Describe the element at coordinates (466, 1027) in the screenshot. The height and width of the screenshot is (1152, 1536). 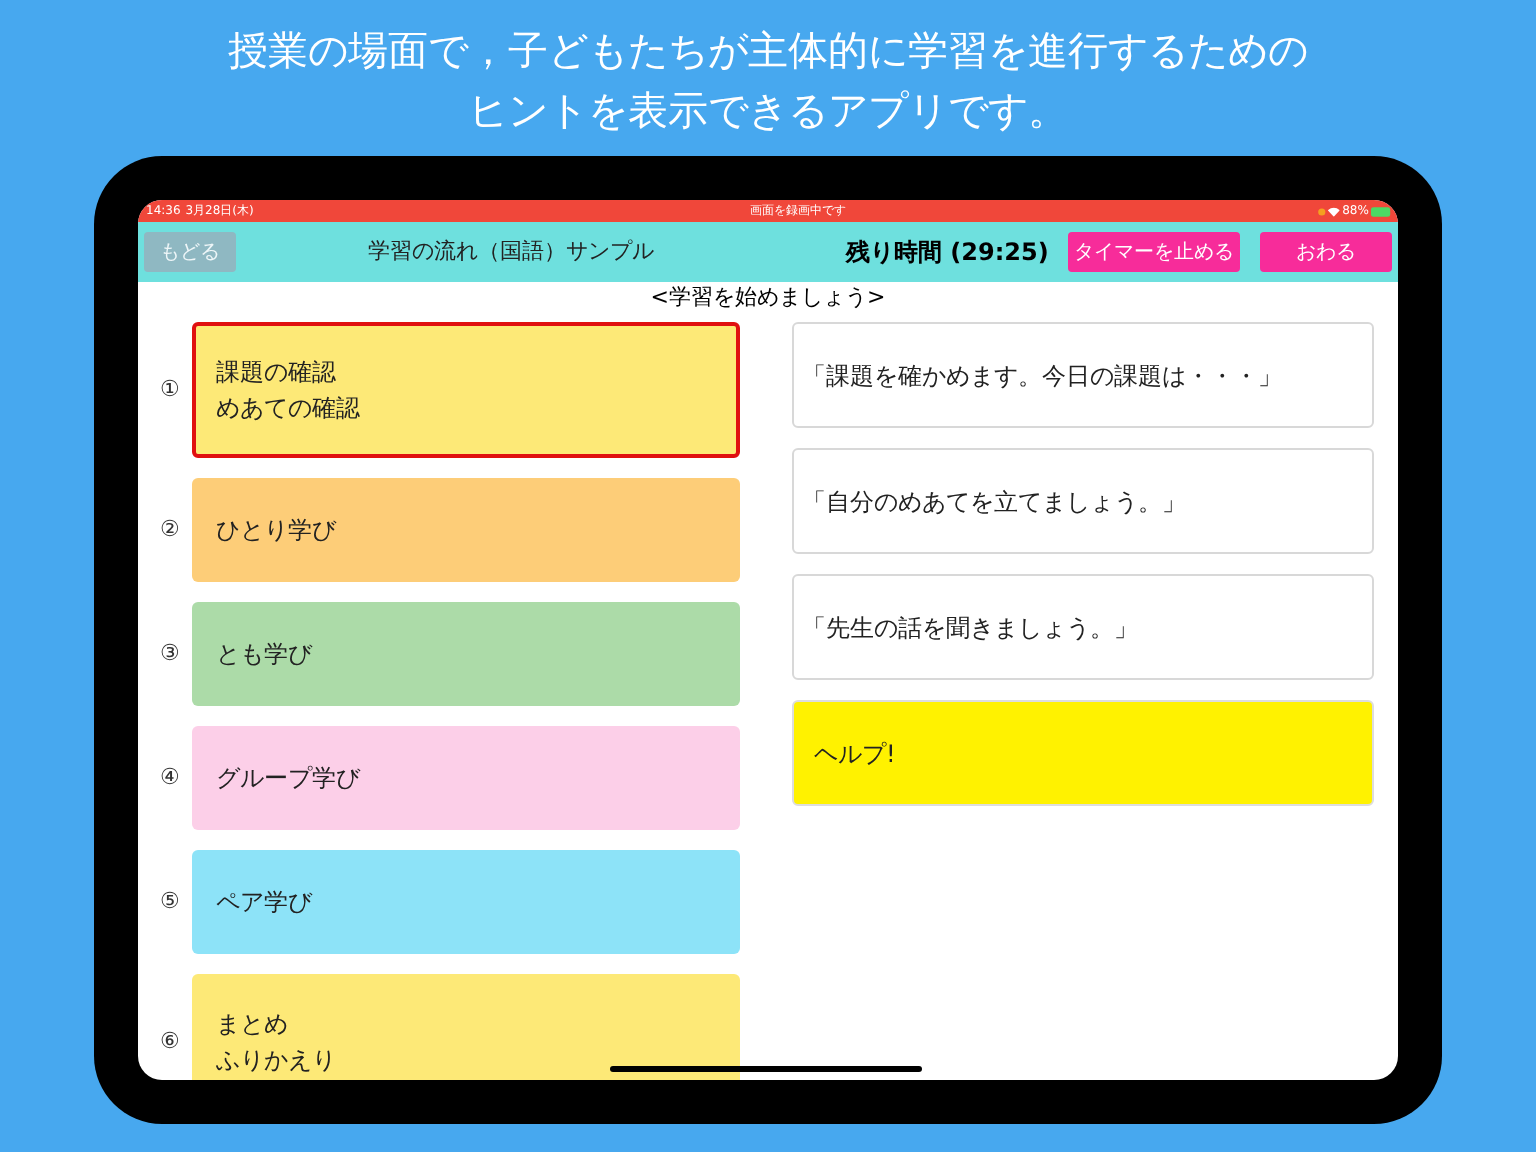
I see `step-card: まとめ ふりかえり` at that location.